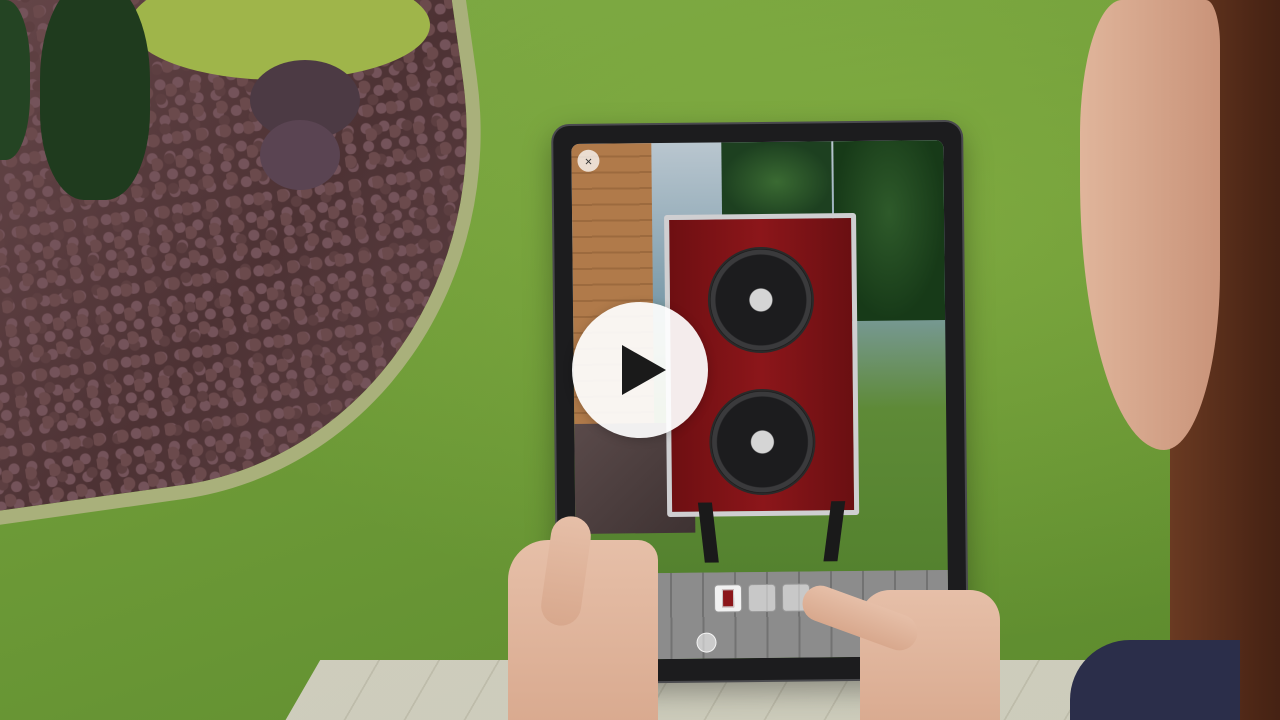 The height and width of the screenshot is (720, 1280). I want to click on shrub, so click(300, 155).